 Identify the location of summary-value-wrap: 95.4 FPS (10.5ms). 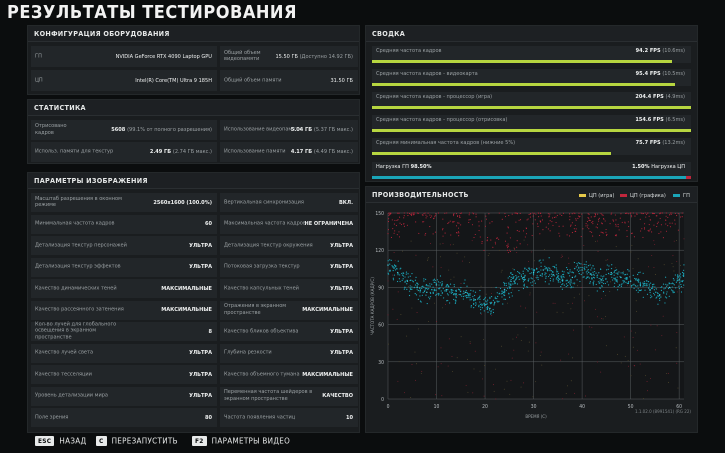
(660, 74).